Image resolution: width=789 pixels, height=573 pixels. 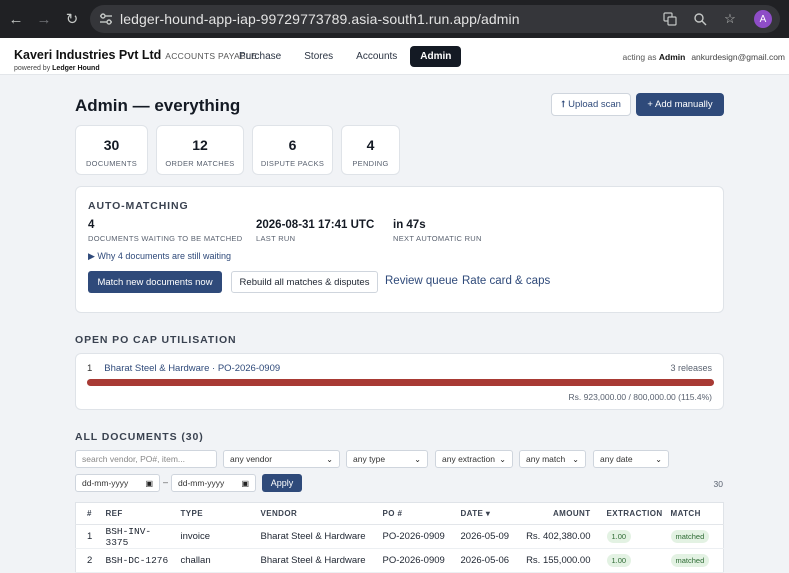 I want to click on vendor-filter: any vendor ⌄, so click(x=281, y=459).